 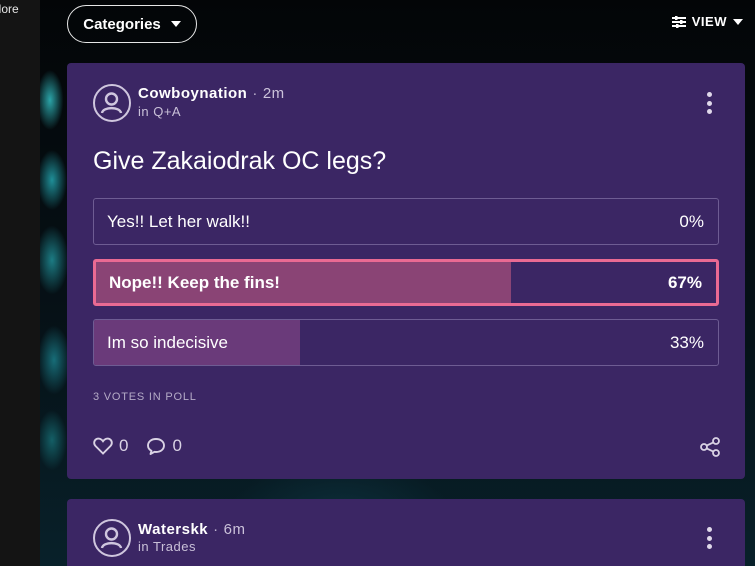 I want to click on like-button: 0, so click(x=110, y=446).